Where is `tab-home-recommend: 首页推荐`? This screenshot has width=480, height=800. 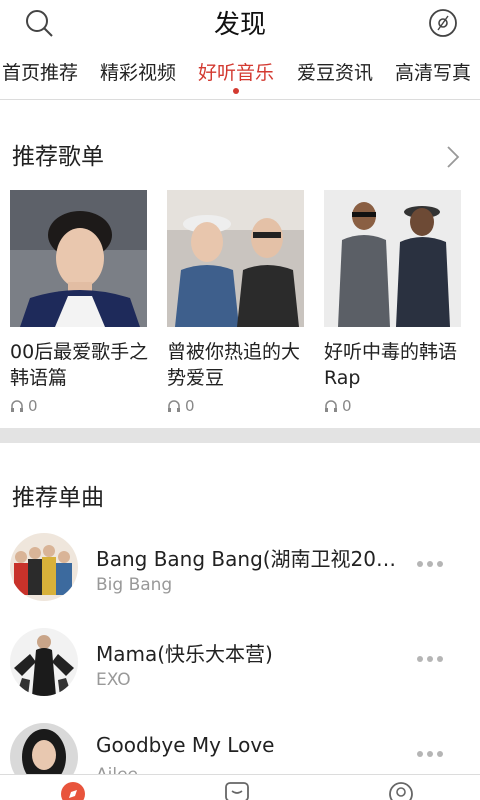
tab-home-recommend: 首页推荐 is located at coordinates (40, 73).